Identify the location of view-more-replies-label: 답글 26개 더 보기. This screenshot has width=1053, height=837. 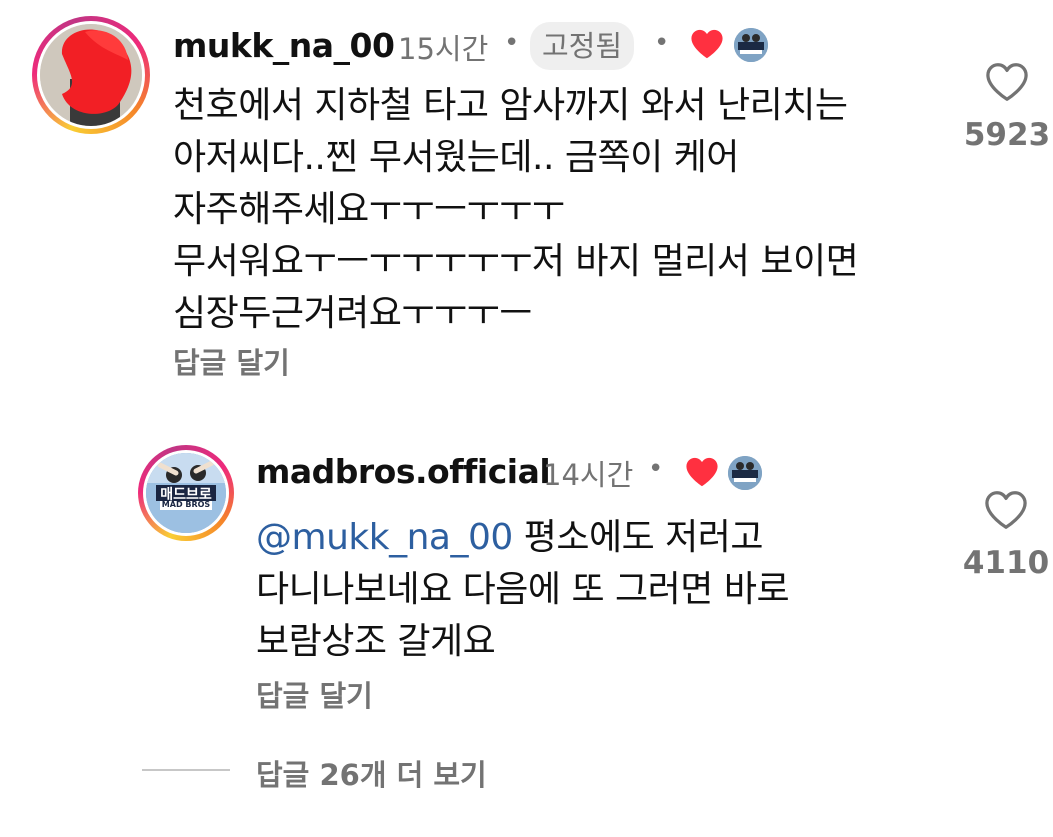
(371, 773).